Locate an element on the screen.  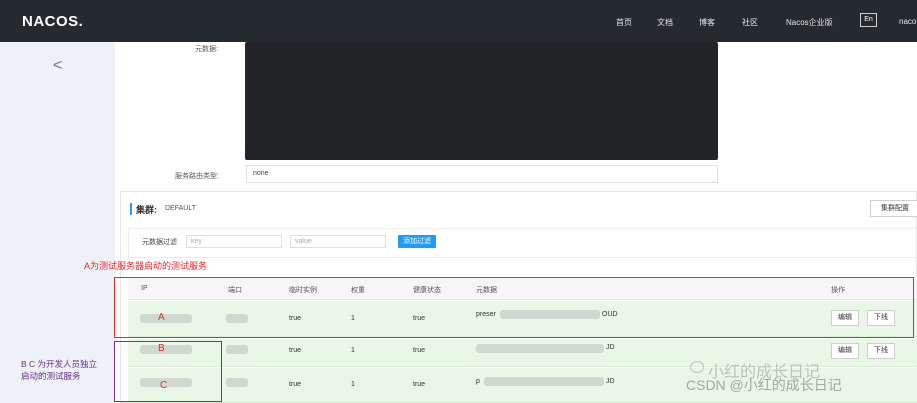
cluster-name: DEFAULT is located at coordinates (180, 208).